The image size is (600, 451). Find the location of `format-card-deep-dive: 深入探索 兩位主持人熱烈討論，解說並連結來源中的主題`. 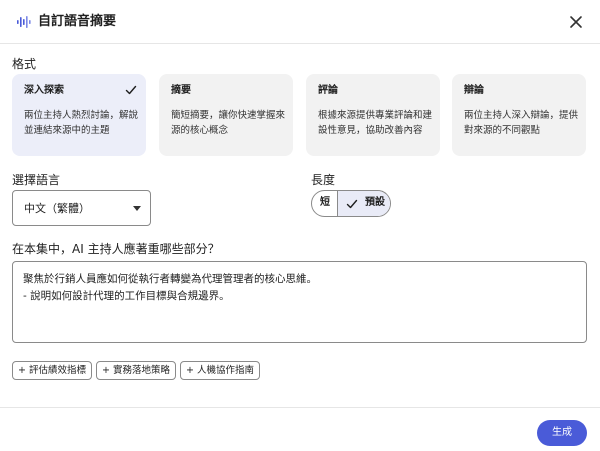

format-card-deep-dive: 深入探索 兩位主持人熱烈討論，解說並連結來源中的主題 is located at coordinates (79, 115).